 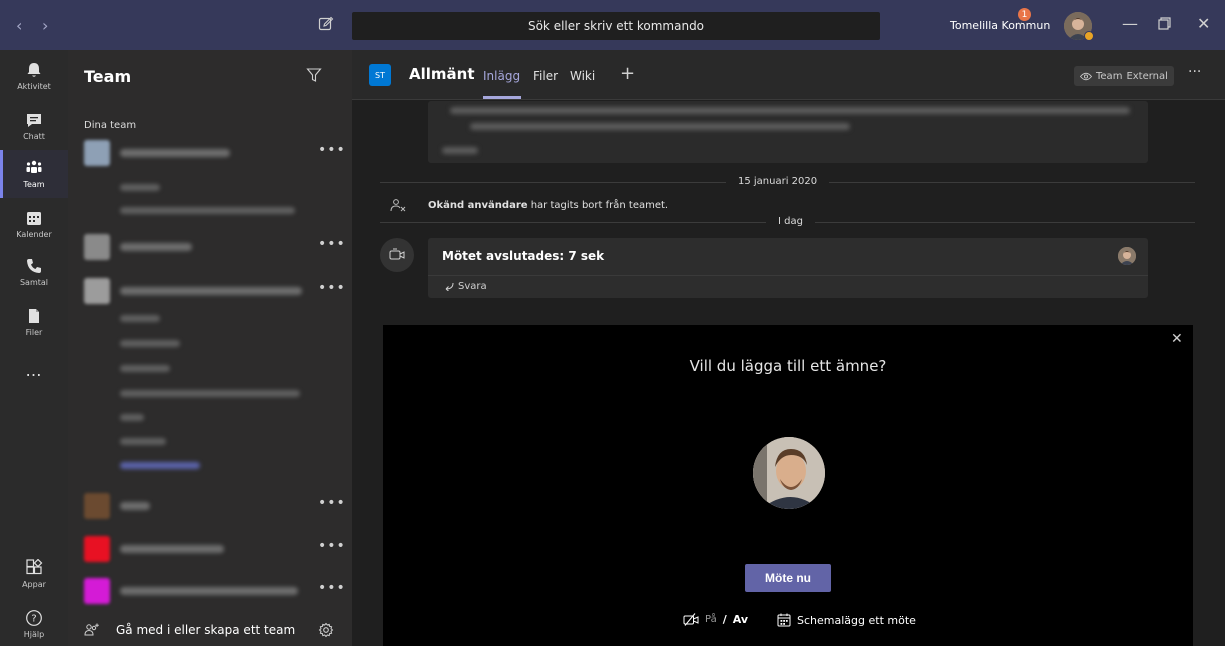 What do you see at coordinates (1089, 36) in the screenshot?
I see `away-status-icon` at bounding box center [1089, 36].